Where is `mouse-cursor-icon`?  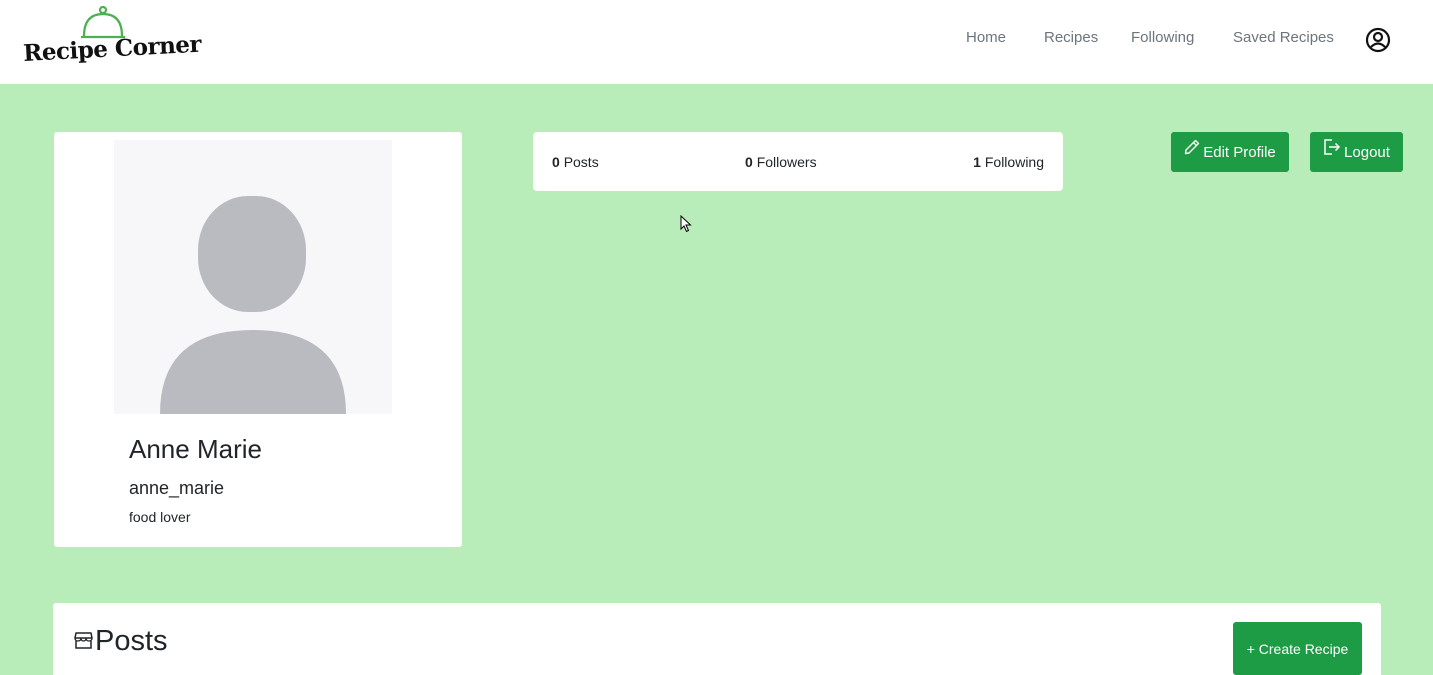
mouse-cursor-icon is located at coordinates (686, 226).